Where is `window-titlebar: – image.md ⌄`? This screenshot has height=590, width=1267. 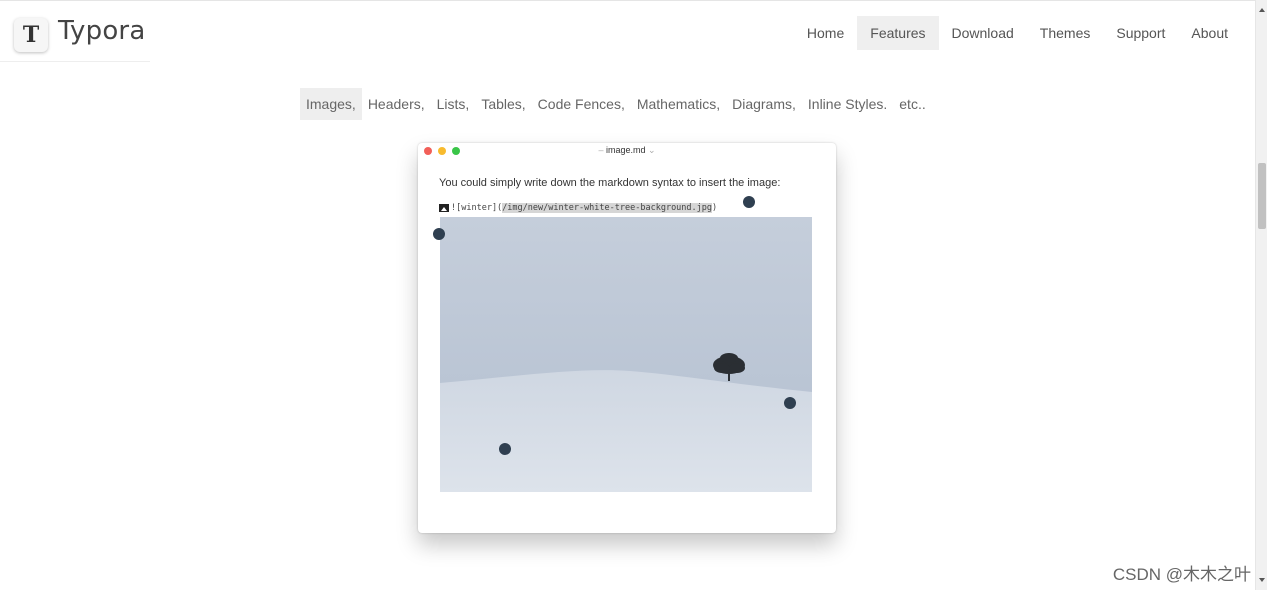 window-titlebar: – image.md ⌄ is located at coordinates (627, 151).